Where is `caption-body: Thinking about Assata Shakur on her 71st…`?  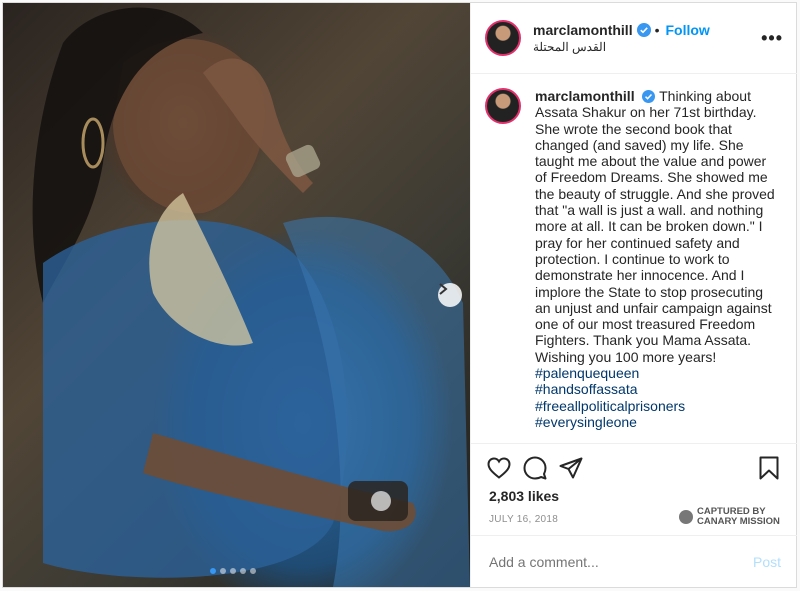 caption-body: Thinking about Assata Shakur on her 71st… is located at coordinates (655, 226).